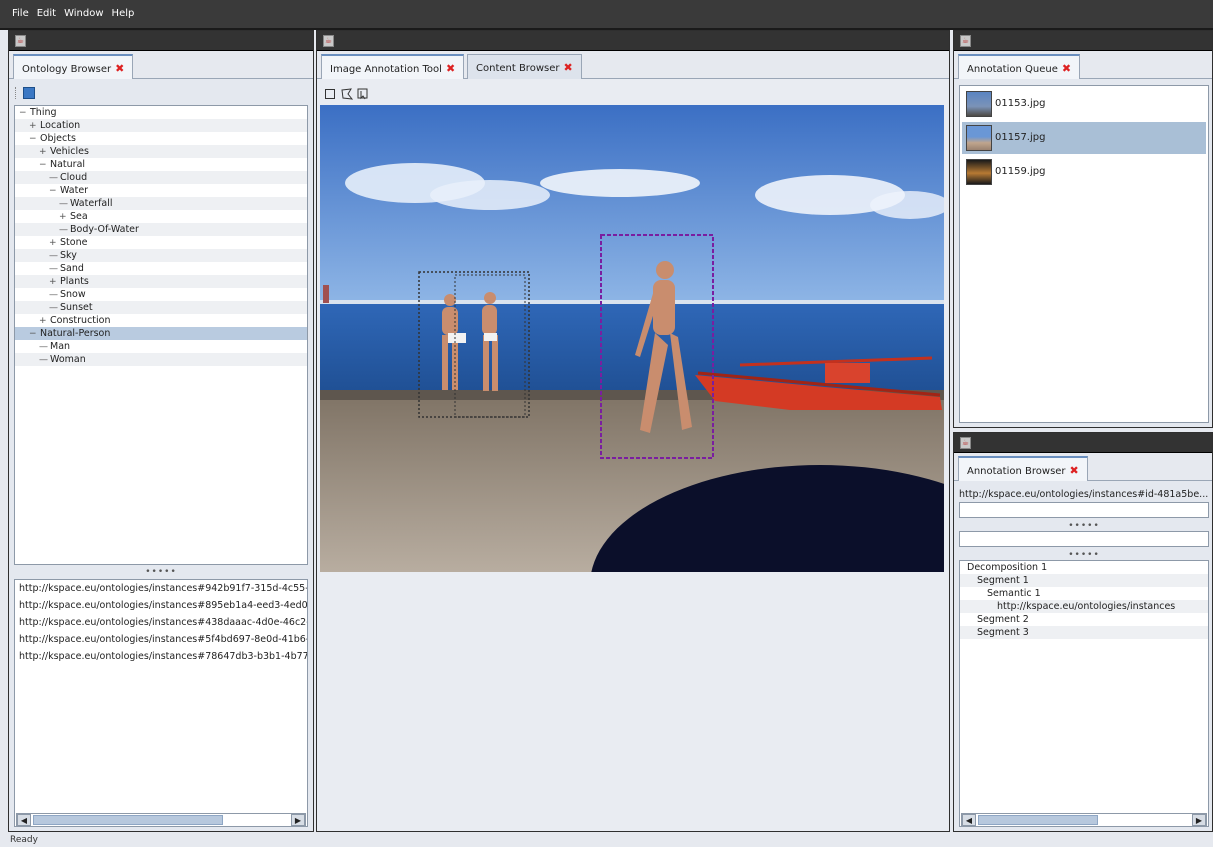 The image size is (1213, 847). Describe the element at coordinates (104, 229) in the screenshot. I see `tree-node-label: Body-Of-Water` at that location.